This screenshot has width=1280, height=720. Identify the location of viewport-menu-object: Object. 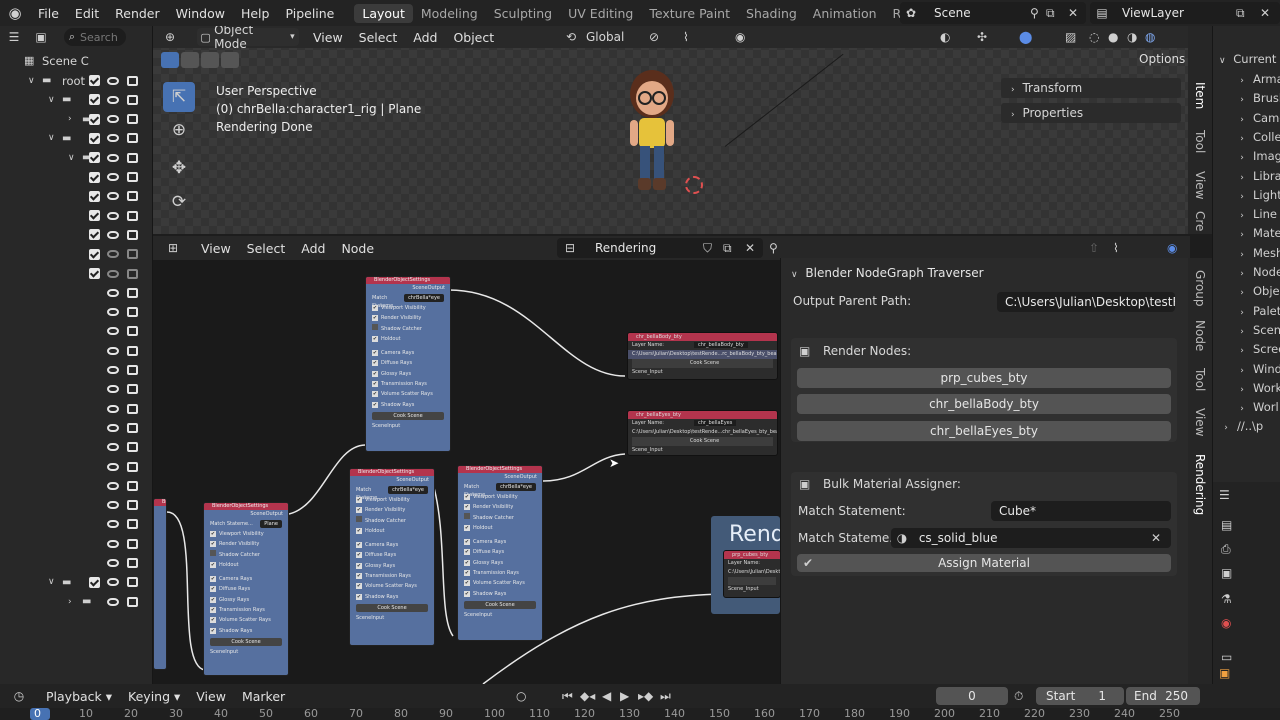
(473, 37).